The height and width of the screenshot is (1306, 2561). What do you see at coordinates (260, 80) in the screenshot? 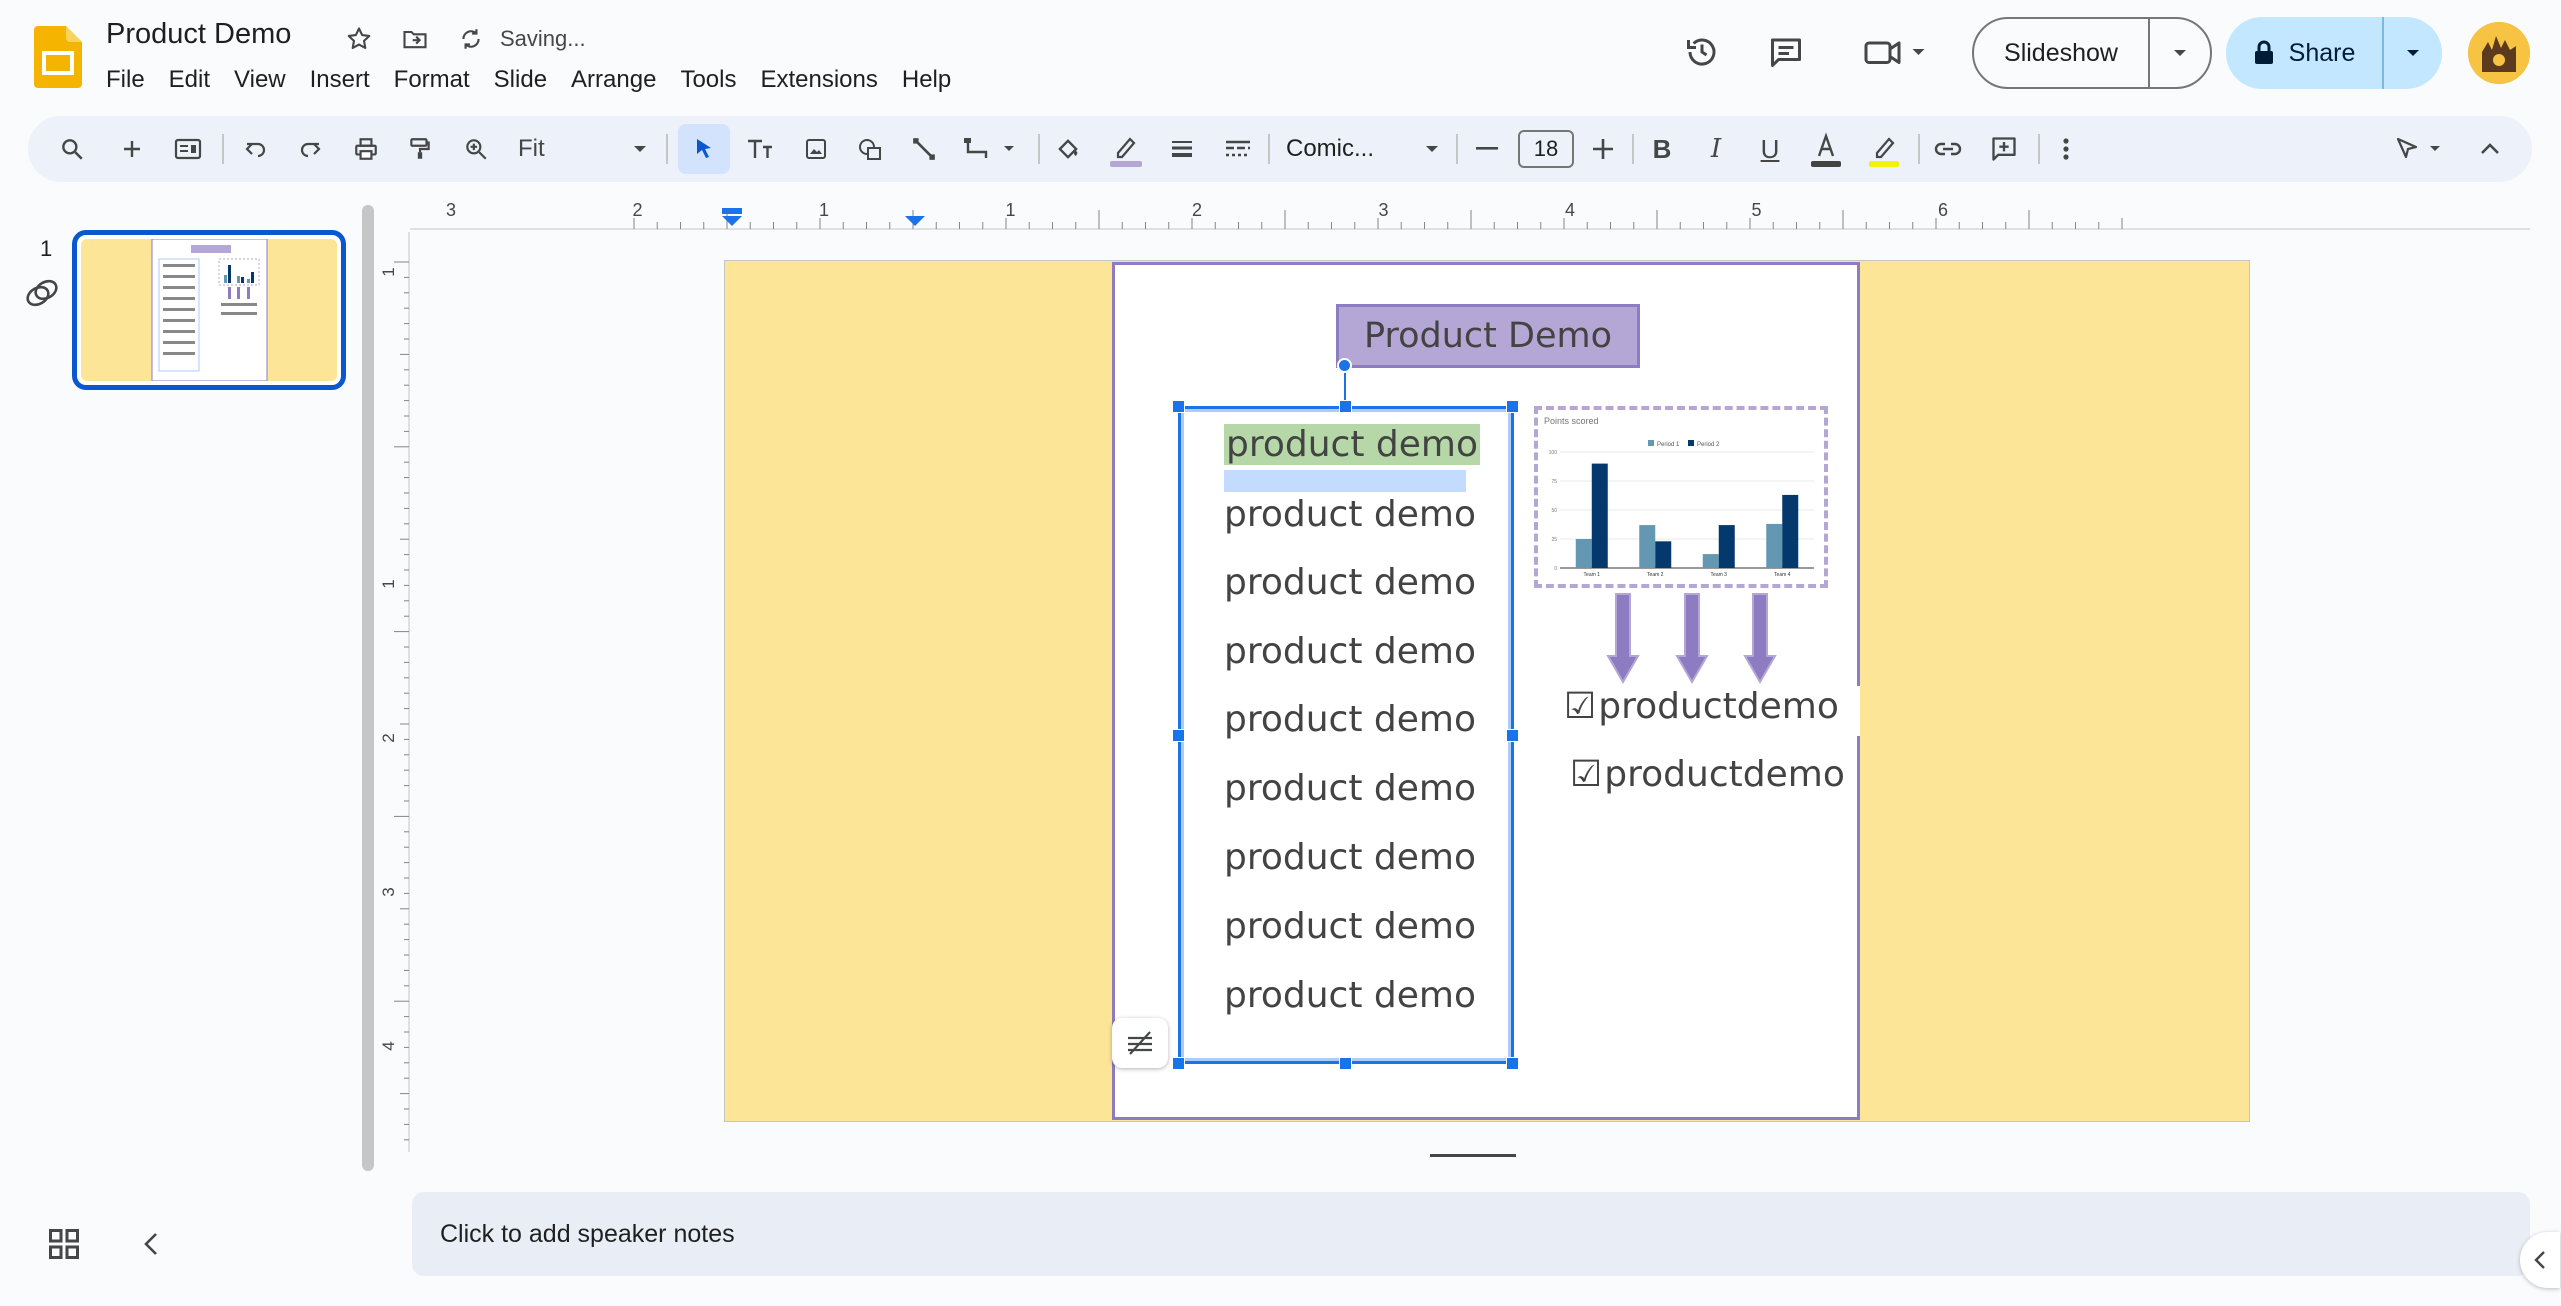
I see `menu-view: View` at bounding box center [260, 80].